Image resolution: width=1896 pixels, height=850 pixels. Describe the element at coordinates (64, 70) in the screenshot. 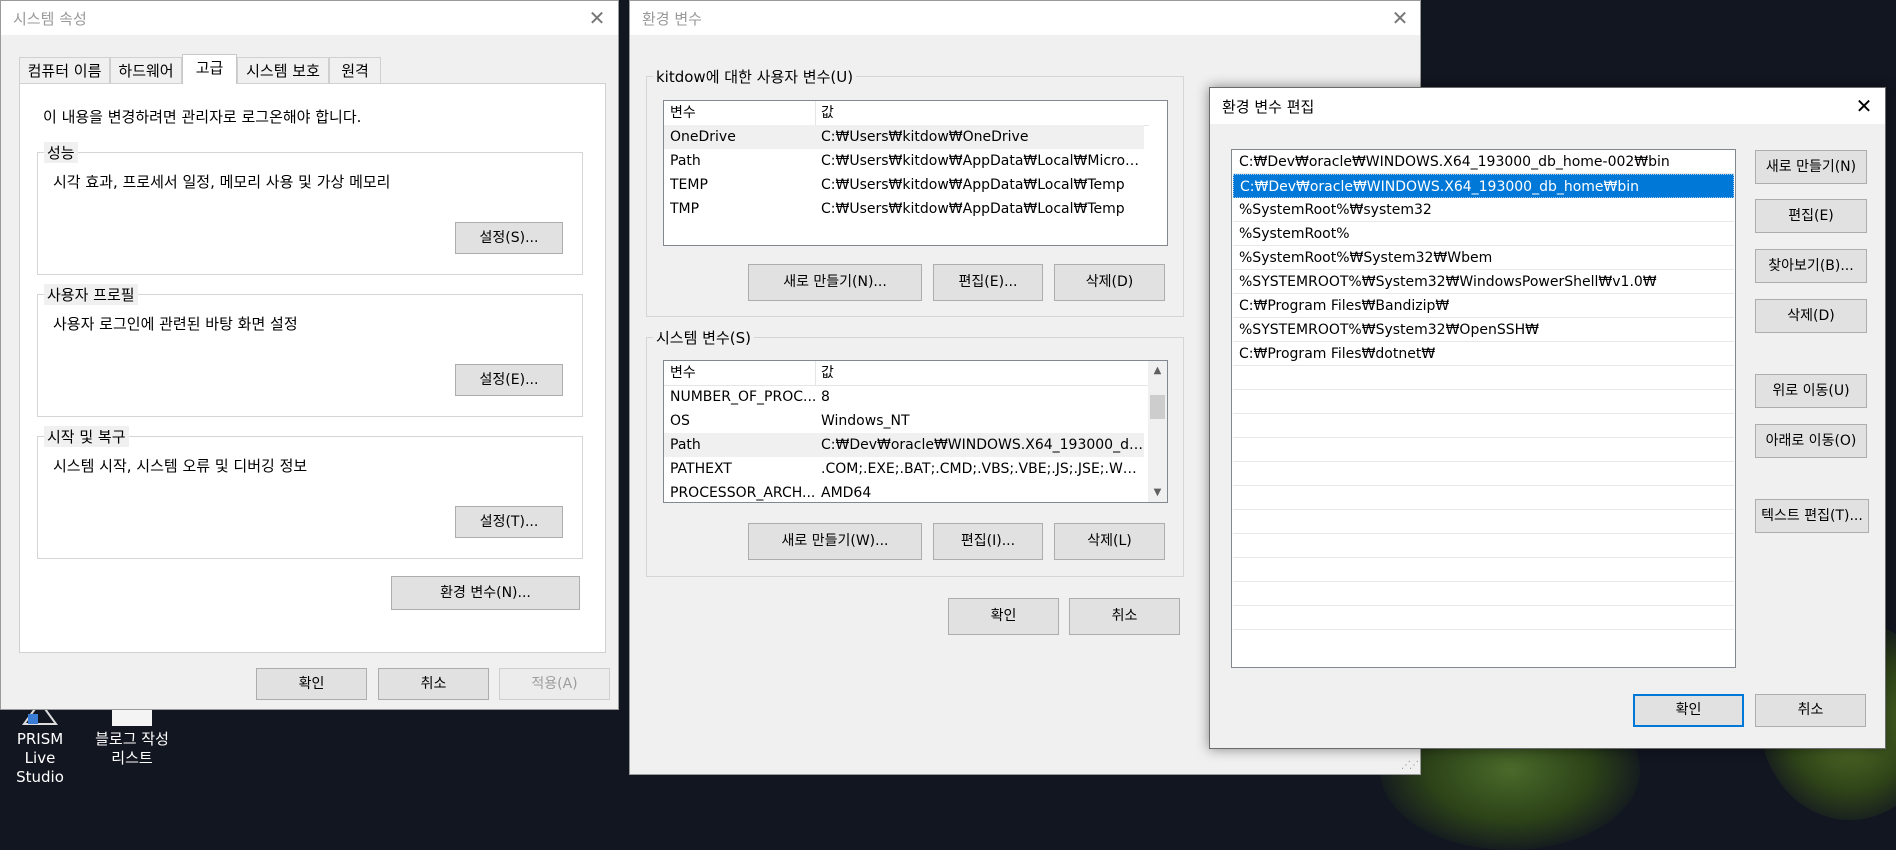

I see `tab-computer-name: 컴퓨터 이름` at that location.